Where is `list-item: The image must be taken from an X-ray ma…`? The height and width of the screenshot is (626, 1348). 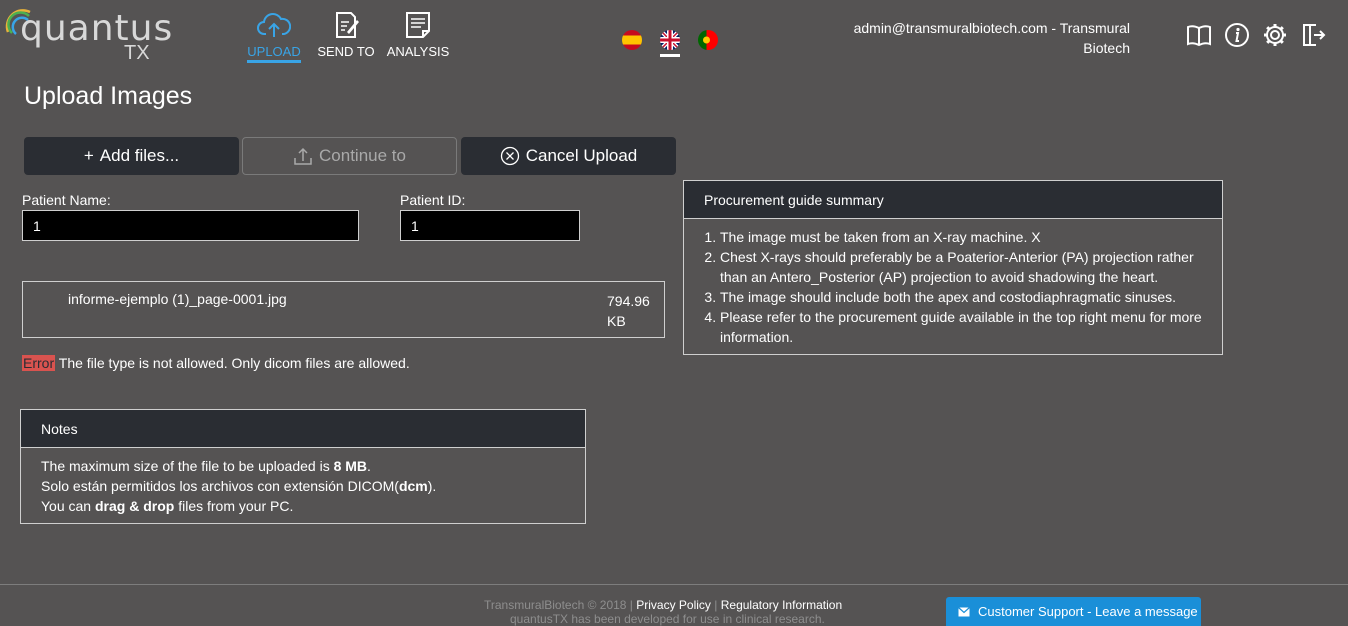 list-item: The image must be taken from an X-ray ma… is located at coordinates (967, 237).